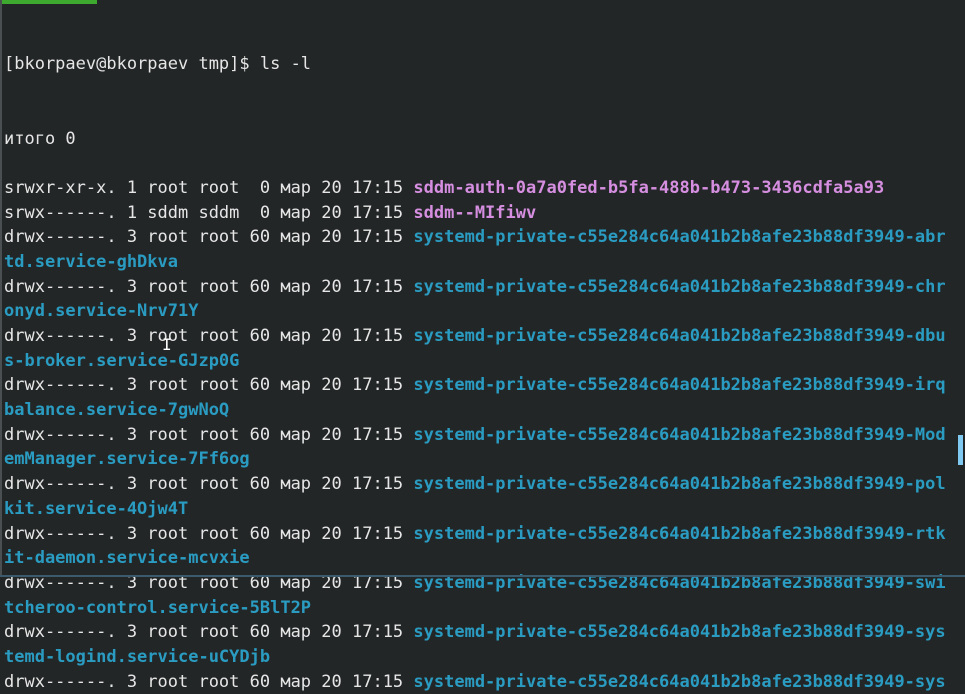 The height and width of the screenshot is (694, 965). Describe the element at coordinates (209, 212) in the screenshot. I see `file-metadata: srwx------. 1 sddm sddm 0 мар 20 17:15` at that location.